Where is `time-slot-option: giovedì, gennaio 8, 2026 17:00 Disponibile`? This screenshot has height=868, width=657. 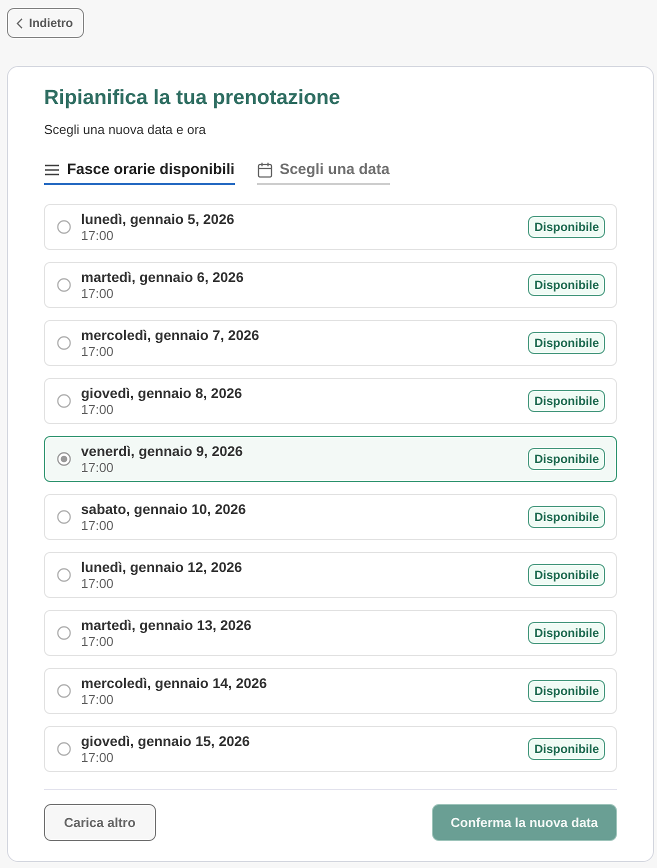
time-slot-option: giovedì, gennaio 8, 2026 17:00 Disponibile is located at coordinates (330, 401).